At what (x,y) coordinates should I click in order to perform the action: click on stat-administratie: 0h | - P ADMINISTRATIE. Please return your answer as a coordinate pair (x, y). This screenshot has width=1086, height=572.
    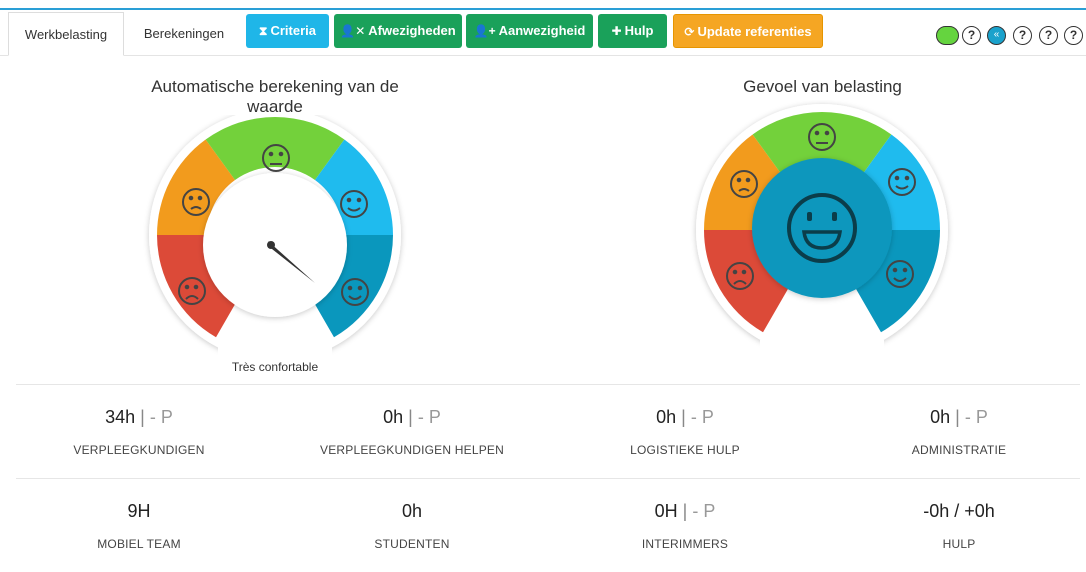
    Looking at the image, I should click on (959, 431).